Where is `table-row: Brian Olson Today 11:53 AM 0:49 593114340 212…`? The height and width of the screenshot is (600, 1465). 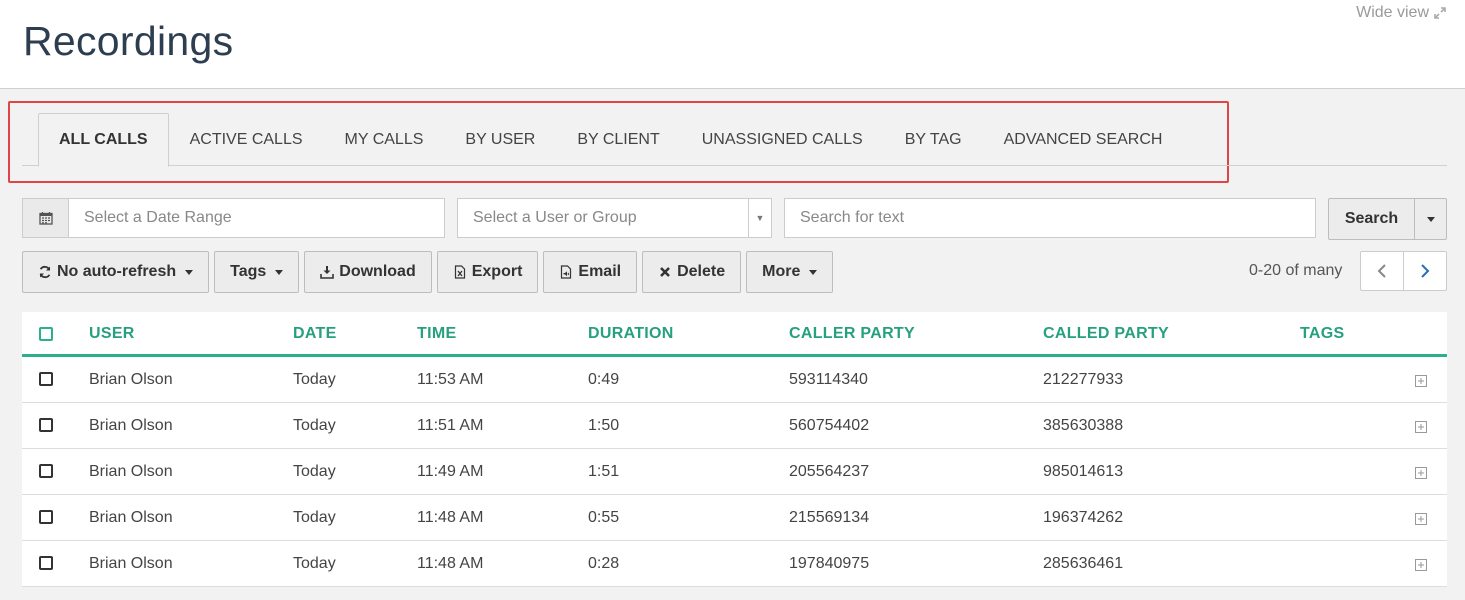 table-row: Brian Olson Today 11:53 AM 0:49 593114340 212… is located at coordinates (734, 380).